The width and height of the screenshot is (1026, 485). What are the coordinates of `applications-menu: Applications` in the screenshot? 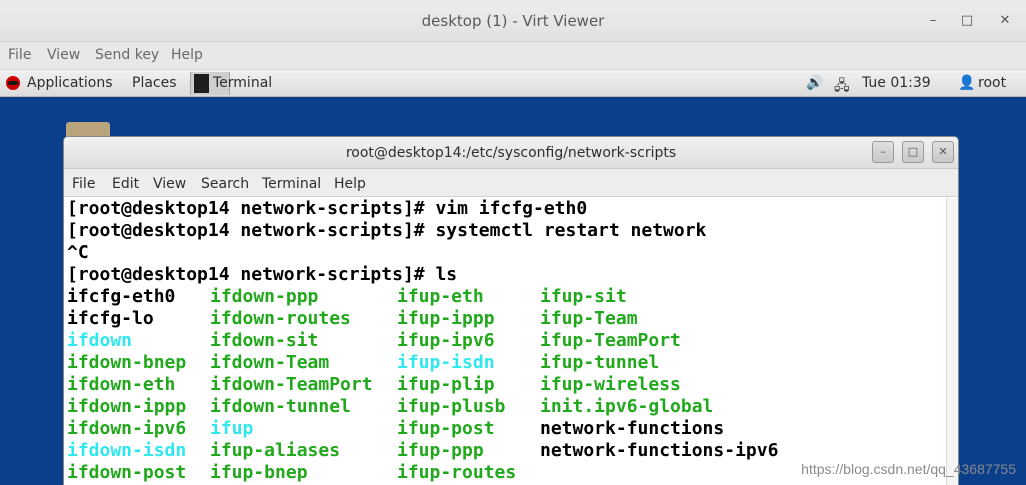 It's located at (70, 83).